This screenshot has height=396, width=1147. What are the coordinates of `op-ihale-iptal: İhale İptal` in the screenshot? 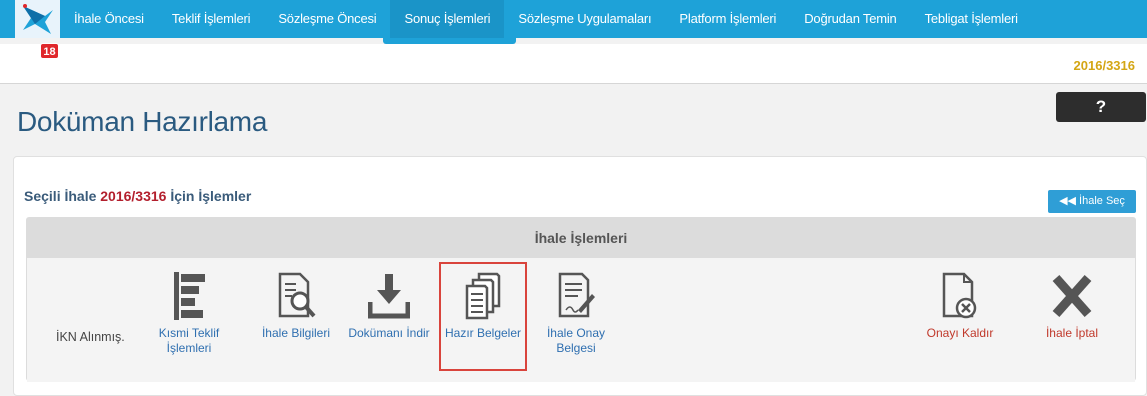 It's located at (1072, 306).